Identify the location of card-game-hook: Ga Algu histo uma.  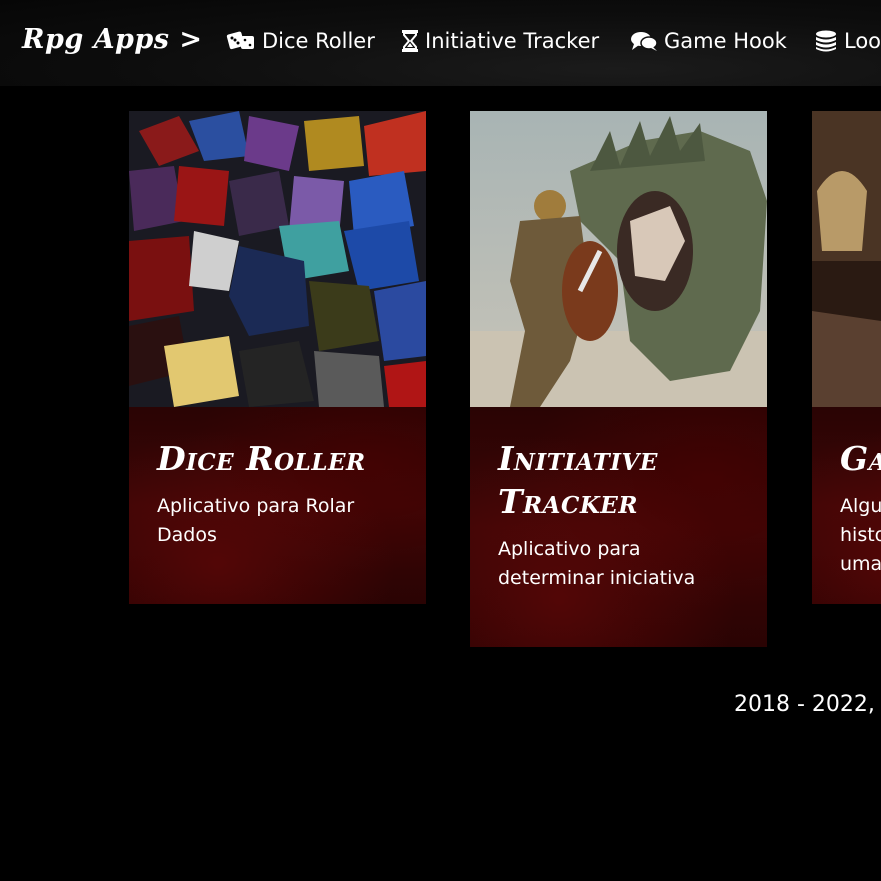
(846, 357).